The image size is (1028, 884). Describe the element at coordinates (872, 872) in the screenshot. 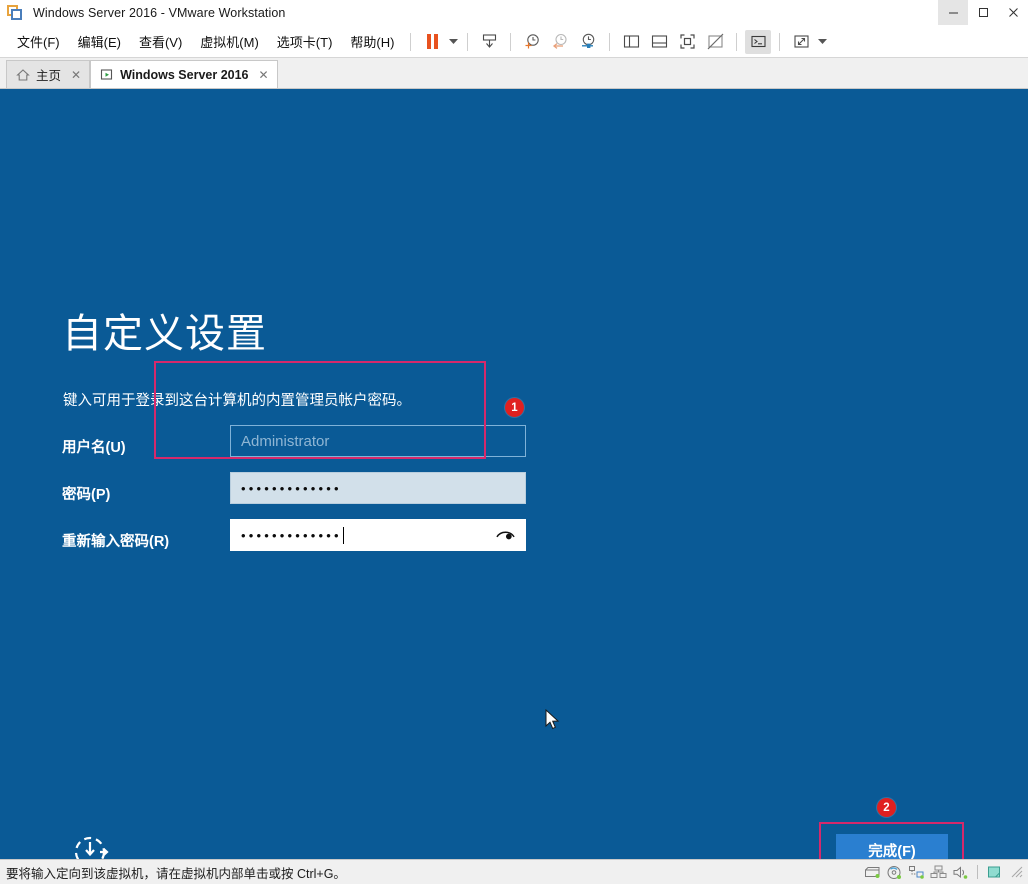

I see `hard-disk-icon` at that location.